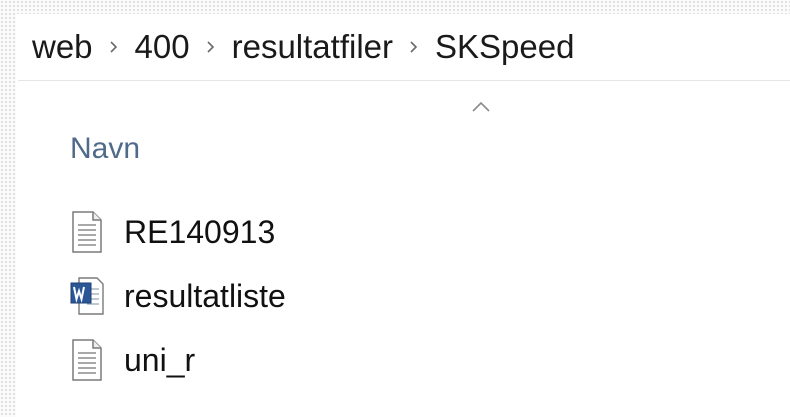 This screenshot has height=417, width=790. What do you see at coordinates (105, 148) in the screenshot?
I see `column-header-label: Navn` at bounding box center [105, 148].